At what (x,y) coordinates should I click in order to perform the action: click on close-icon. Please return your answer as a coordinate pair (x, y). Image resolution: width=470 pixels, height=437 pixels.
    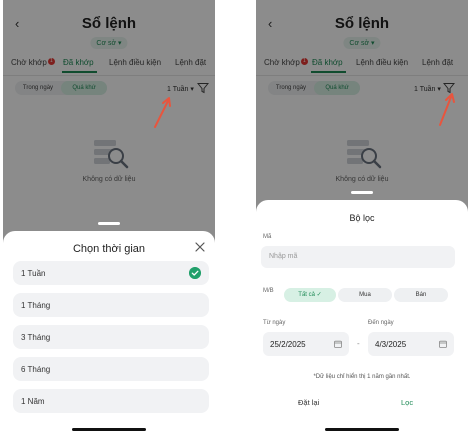
    Looking at the image, I should click on (200, 247).